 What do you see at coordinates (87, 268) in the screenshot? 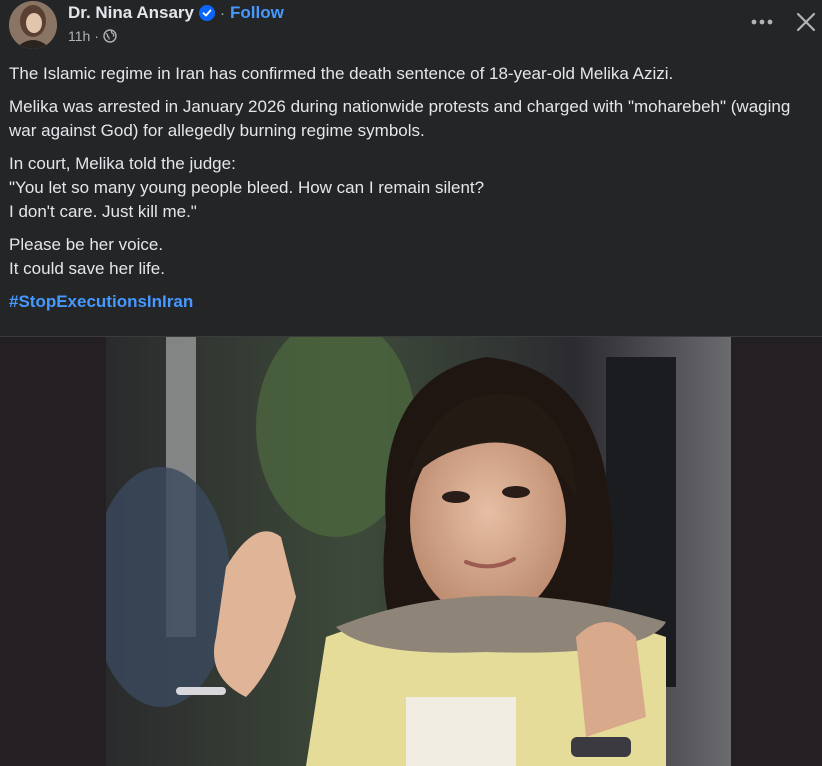
I see `appeal-line: It could save her life.` at bounding box center [87, 268].